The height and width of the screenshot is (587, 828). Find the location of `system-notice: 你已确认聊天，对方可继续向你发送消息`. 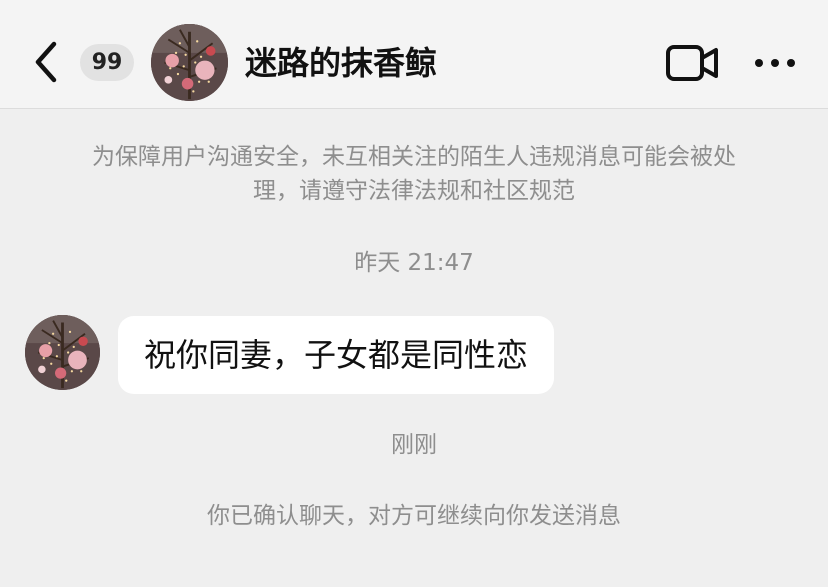

system-notice: 你已确认聊天，对方可继续向你发送消息 is located at coordinates (414, 516).